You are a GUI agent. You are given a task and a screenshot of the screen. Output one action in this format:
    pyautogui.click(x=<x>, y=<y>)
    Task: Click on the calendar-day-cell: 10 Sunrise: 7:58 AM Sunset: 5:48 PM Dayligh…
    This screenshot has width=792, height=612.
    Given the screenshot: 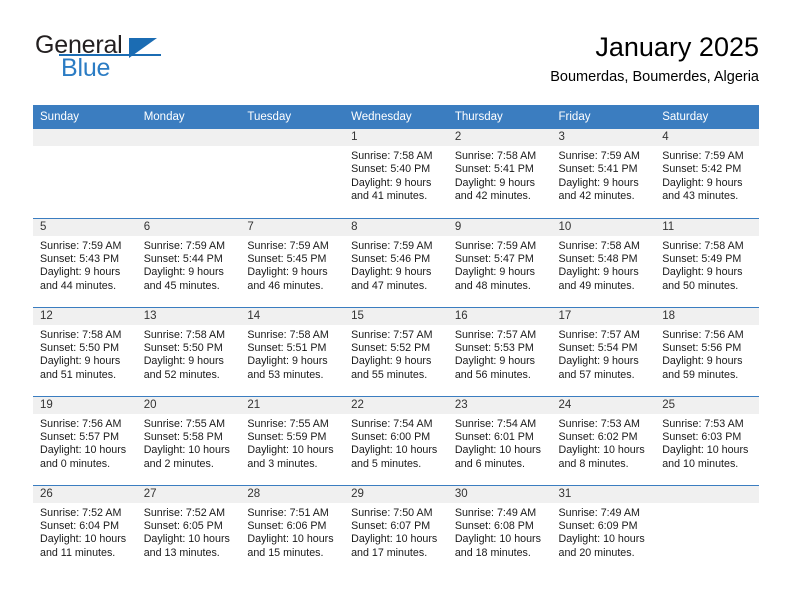 What is the action you would take?
    pyautogui.click(x=603, y=262)
    